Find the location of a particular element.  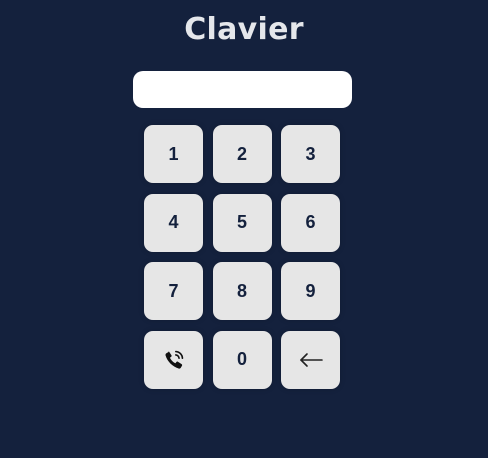

page-title: Clavier is located at coordinates (244, 29).